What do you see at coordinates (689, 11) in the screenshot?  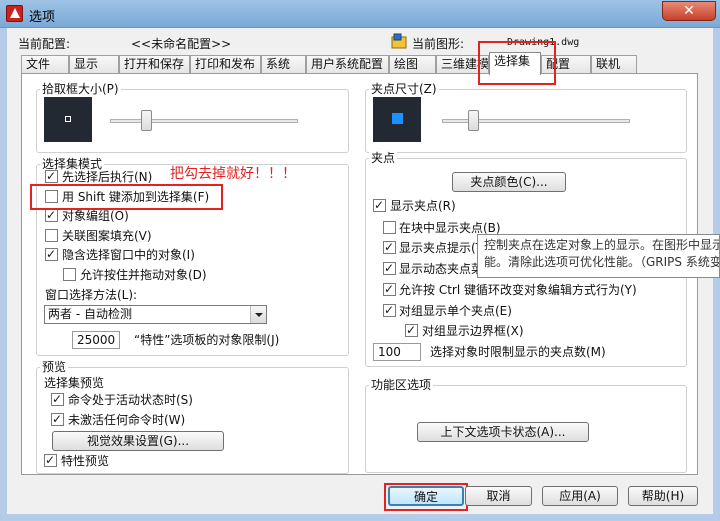 I see `close-button: ✕` at bounding box center [689, 11].